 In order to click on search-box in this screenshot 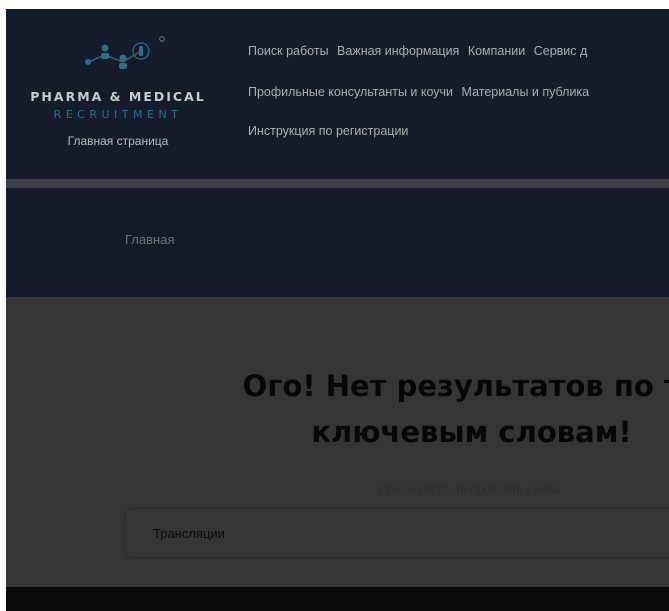, I will do `click(396, 533)`.